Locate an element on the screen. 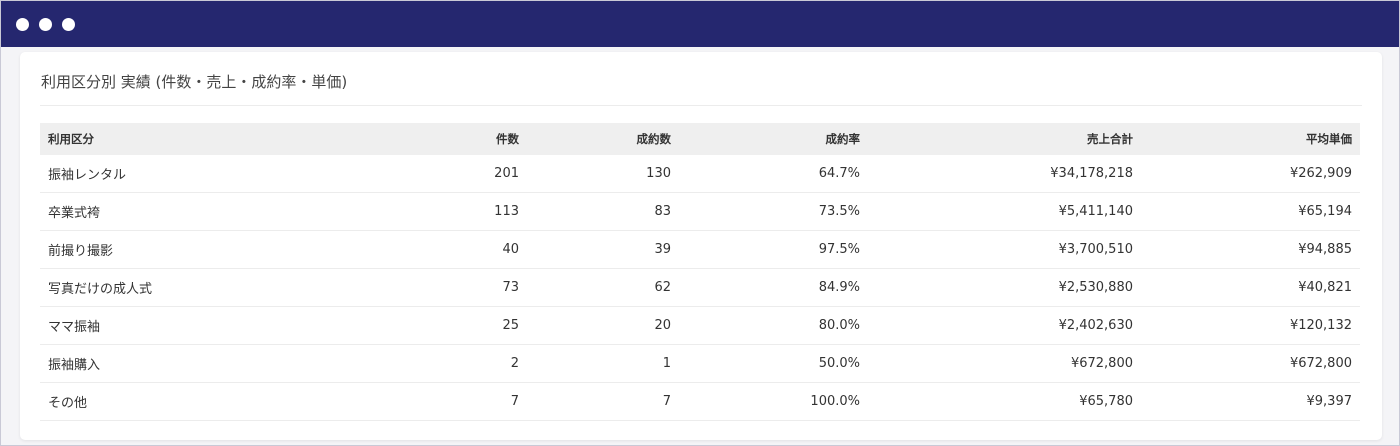 The height and width of the screenshot is (446, 1400). cell-contracts: 39 is located at coordinates (603, 249).